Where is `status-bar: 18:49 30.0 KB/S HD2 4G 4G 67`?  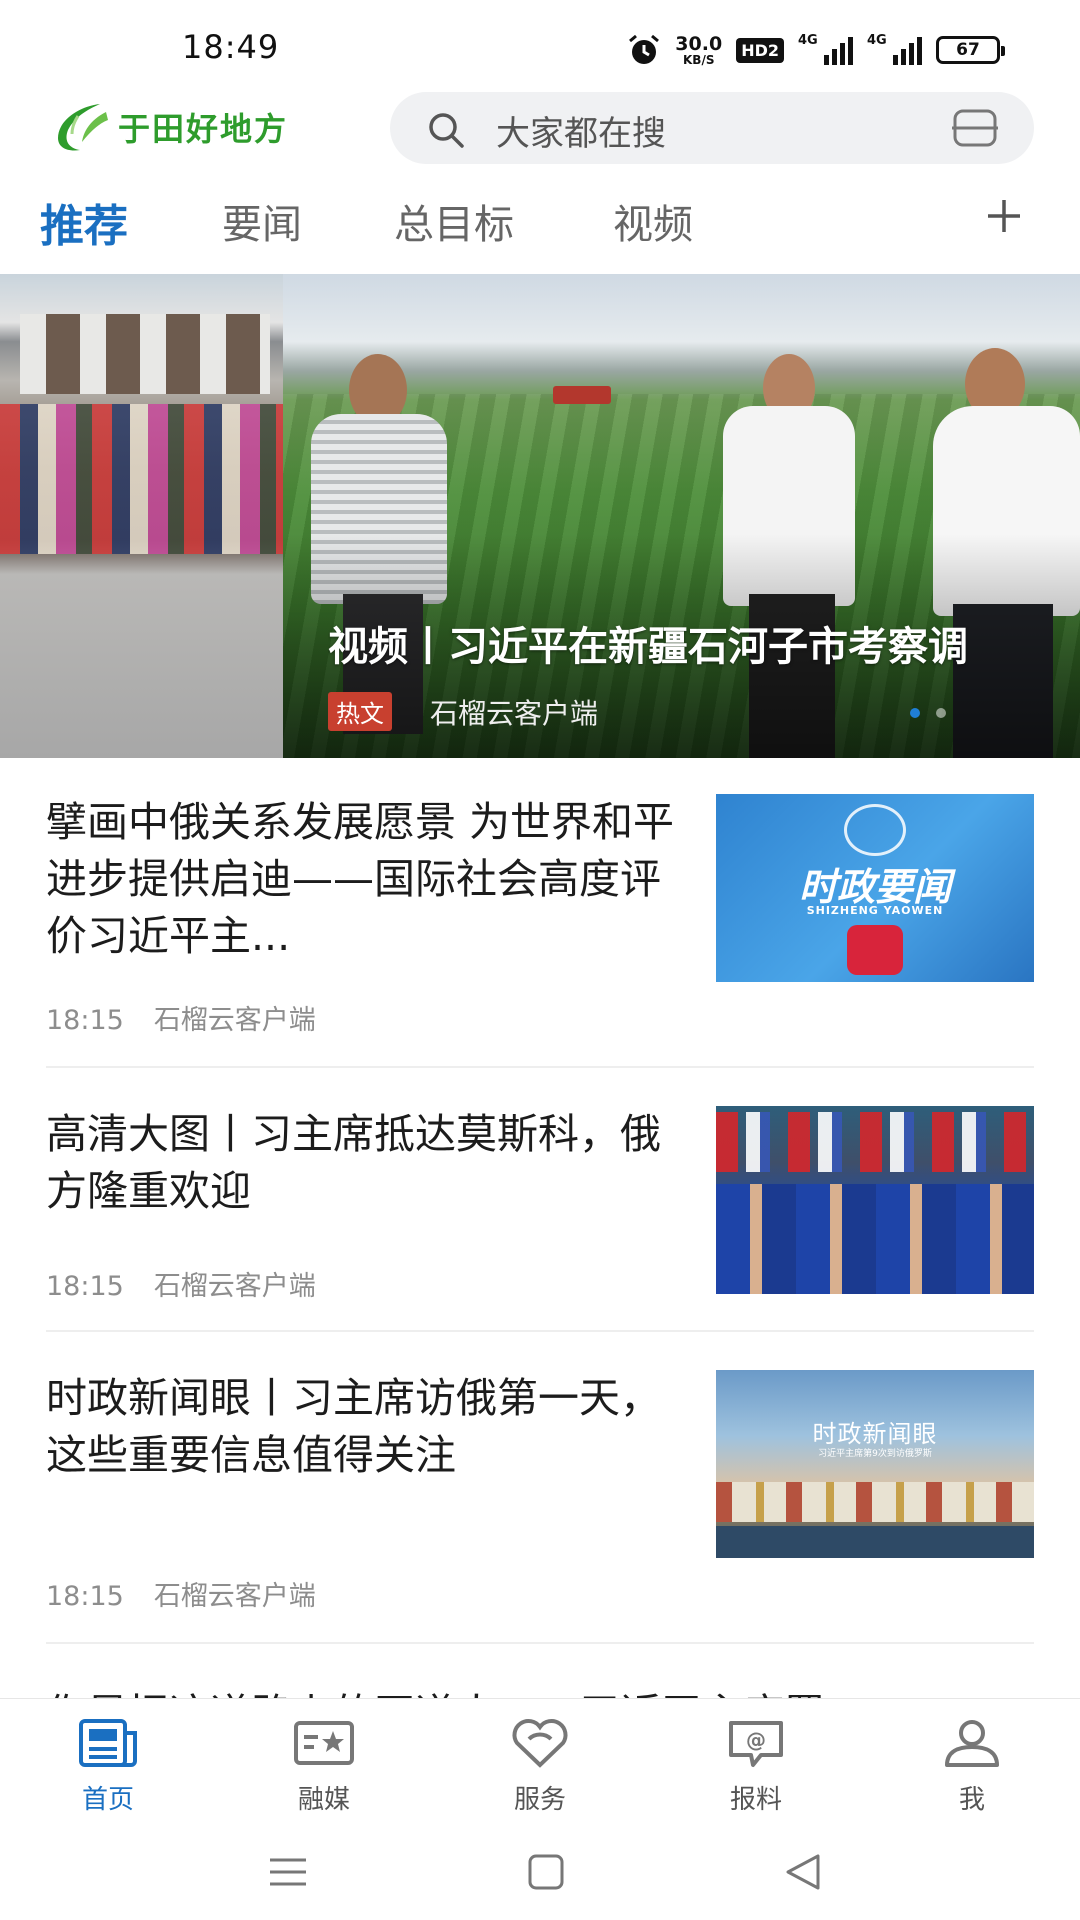
status-bar: 18:49 30.0 KB/S HD2 4G 4G 67 is located at coordinates (540, 48).